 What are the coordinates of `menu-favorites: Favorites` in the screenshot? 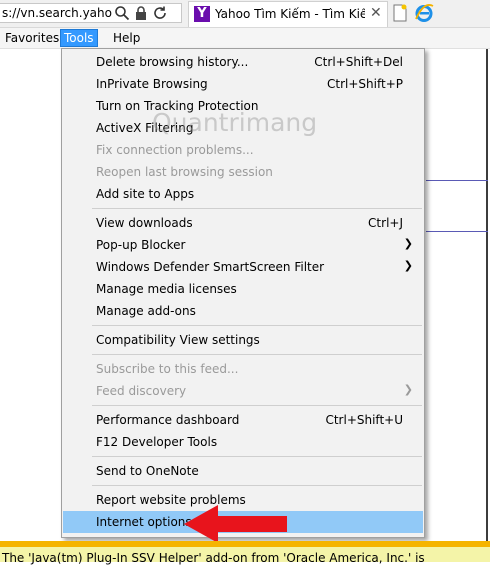 It's located at (32, 38).